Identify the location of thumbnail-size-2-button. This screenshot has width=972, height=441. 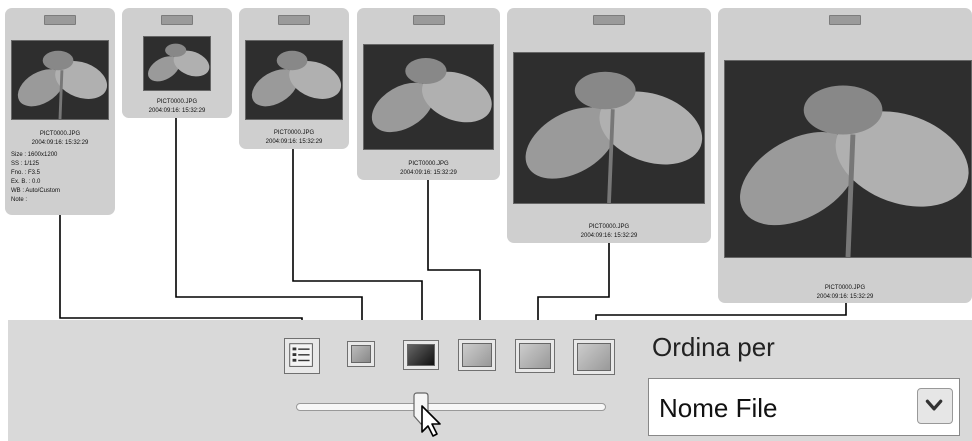
(421, 355).